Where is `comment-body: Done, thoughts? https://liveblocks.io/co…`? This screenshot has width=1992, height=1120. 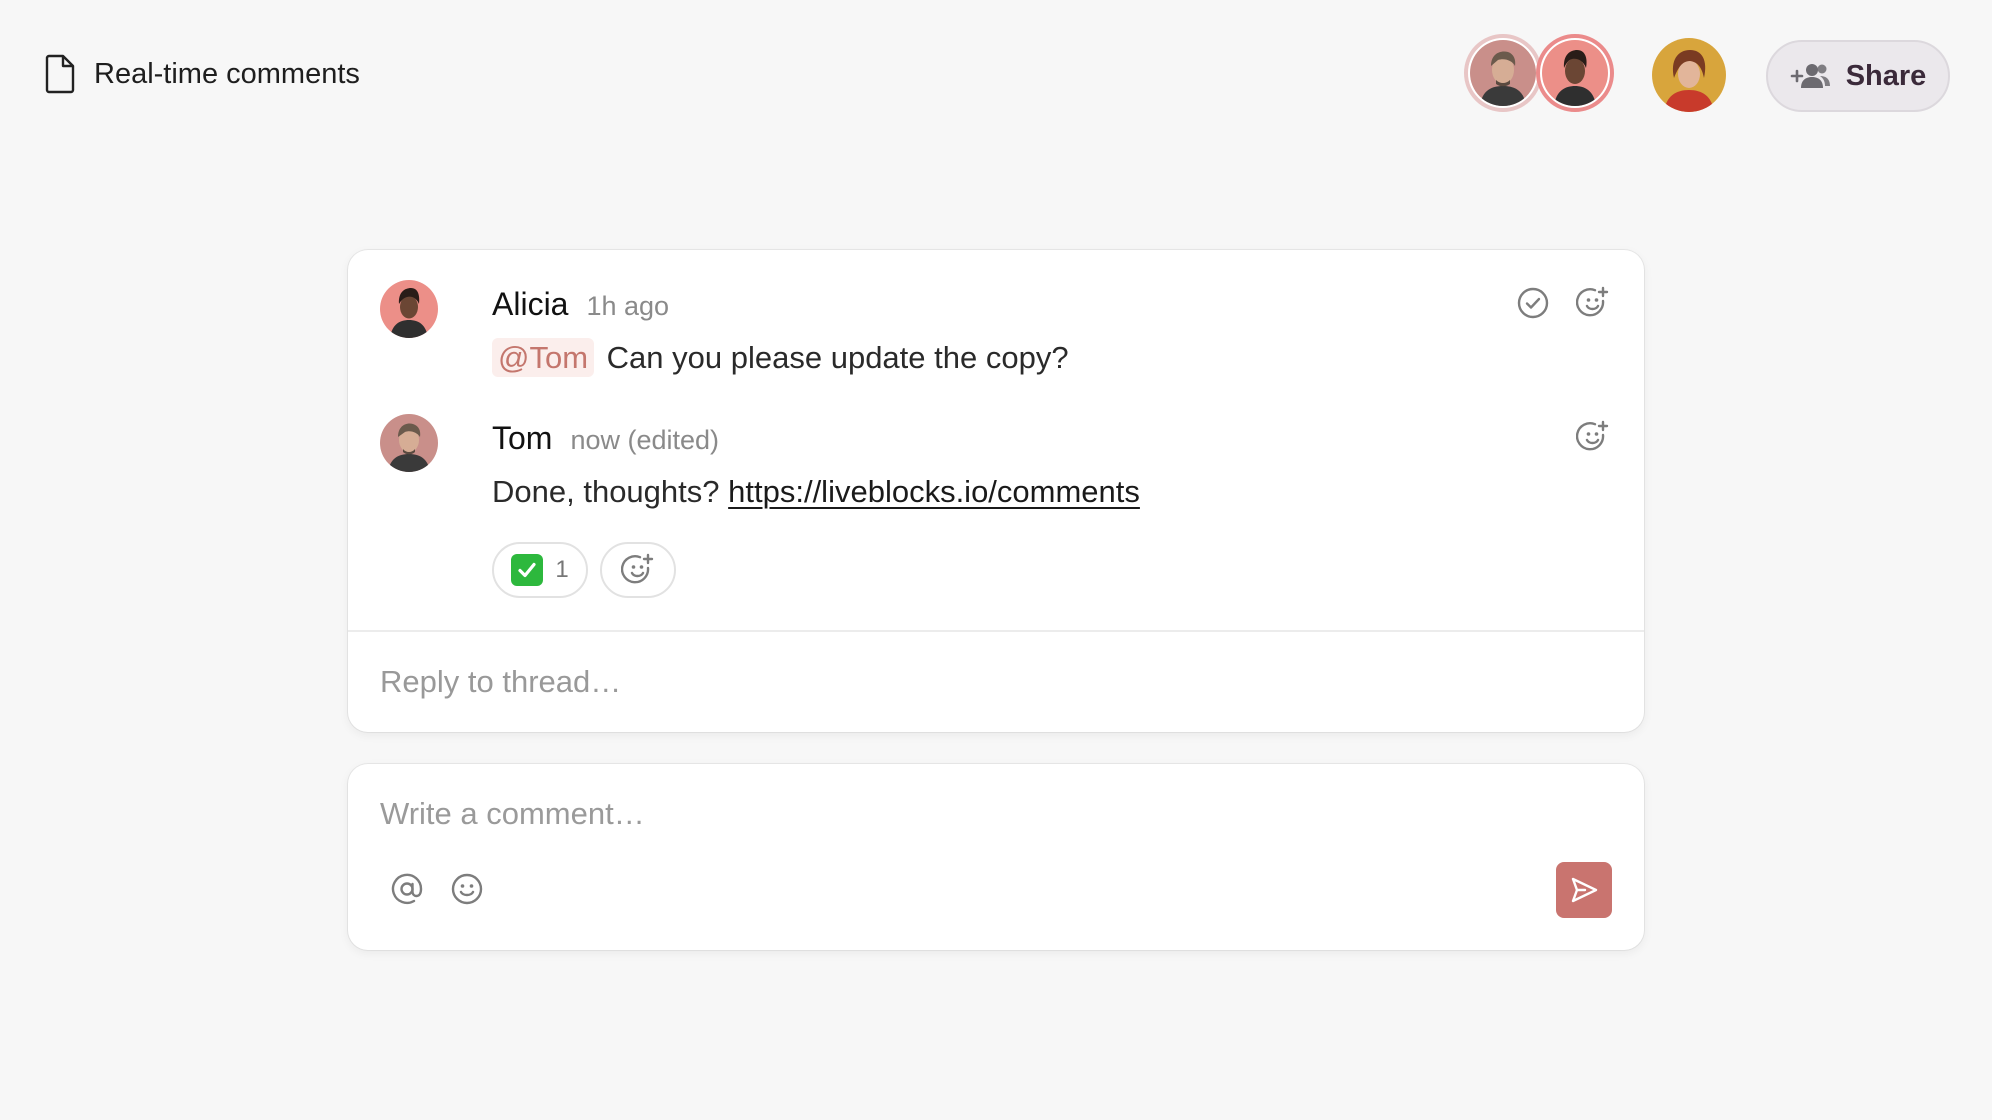 comment-body: Done, thoughts? https://liveblocks.io/co… is located at coordinates (816, 492).